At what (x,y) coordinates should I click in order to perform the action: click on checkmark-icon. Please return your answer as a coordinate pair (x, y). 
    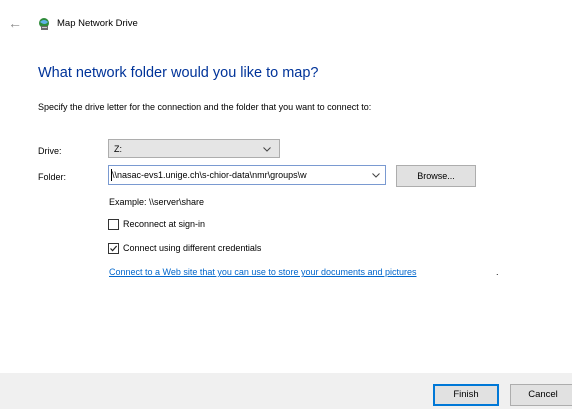
    Looking at the image, I should click on (114, 248).